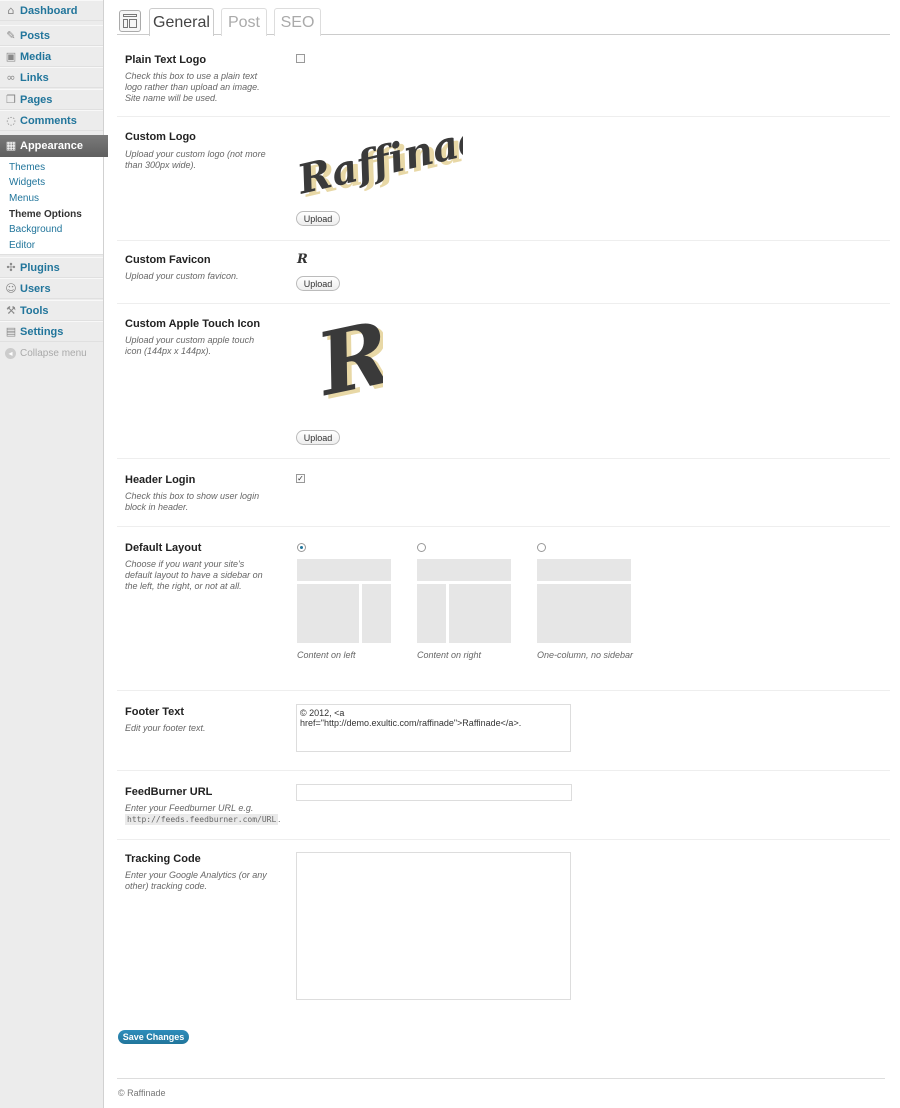 The height and width of the screenshot is (1108, 900). I want to click on menu-posts: ✎ Posts, so click(51, 35).